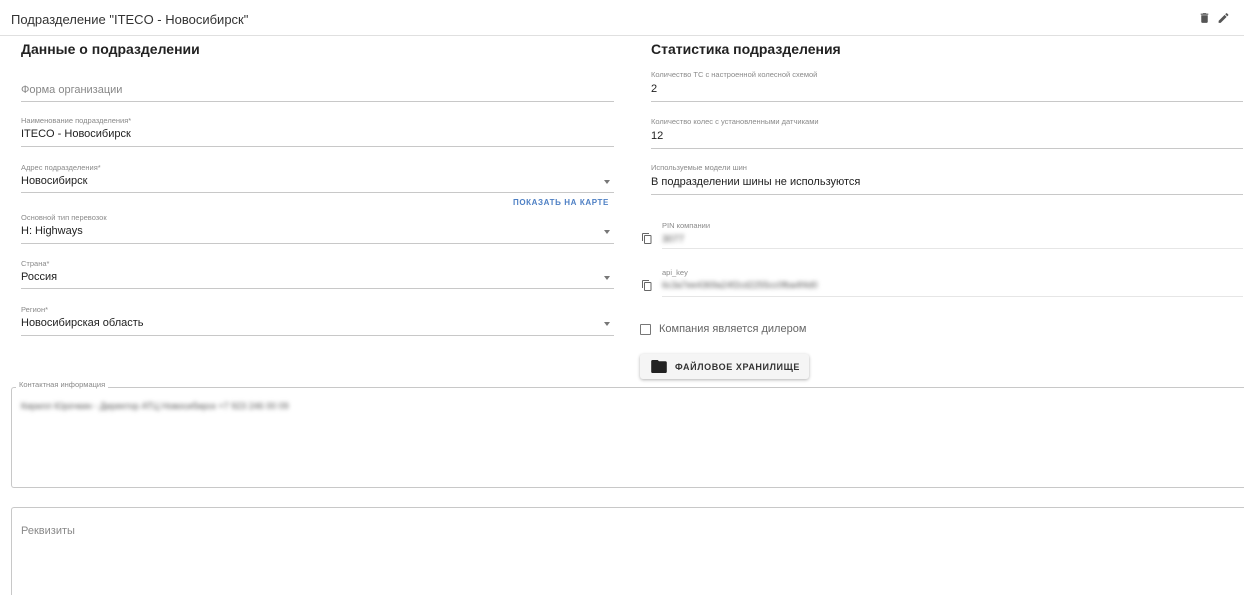  What do you see at coordinates (110, 49) in the screenshot?
I see `section-title-unit-data: Данные о подразделении` at bounding box center [110, 49].